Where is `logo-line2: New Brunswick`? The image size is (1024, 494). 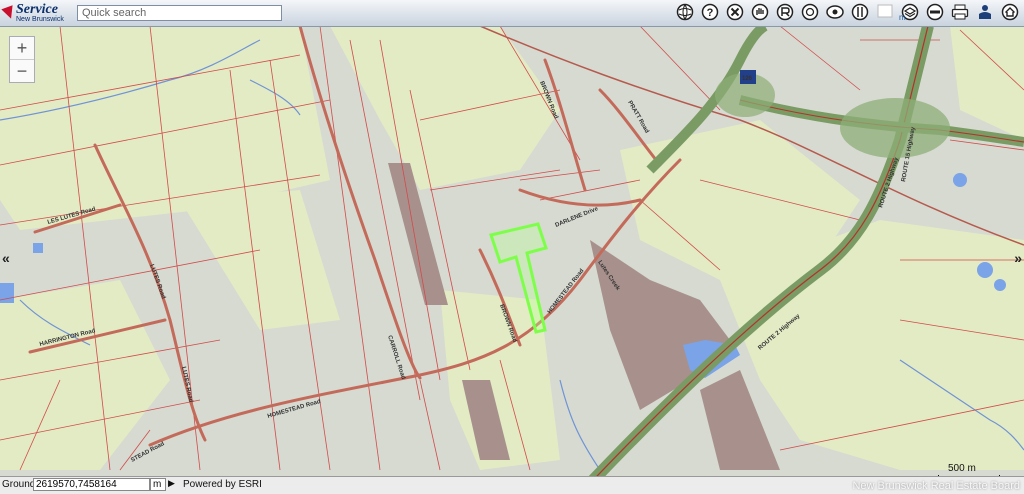
logo-line2: New Brunswick is located at coordinates (40, 19).